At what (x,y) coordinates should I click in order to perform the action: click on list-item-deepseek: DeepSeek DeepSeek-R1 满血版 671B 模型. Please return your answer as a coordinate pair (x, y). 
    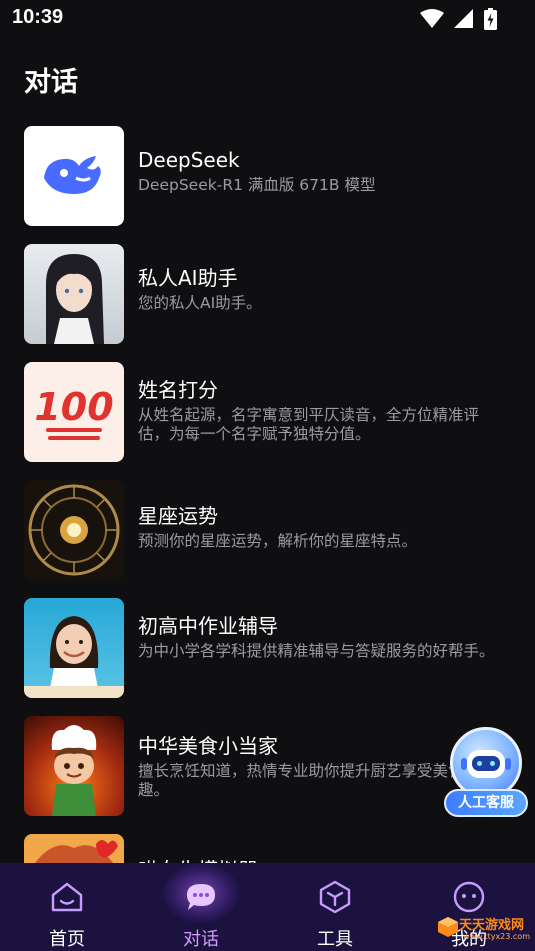
    Looking at the image, I should click on (269, 176).